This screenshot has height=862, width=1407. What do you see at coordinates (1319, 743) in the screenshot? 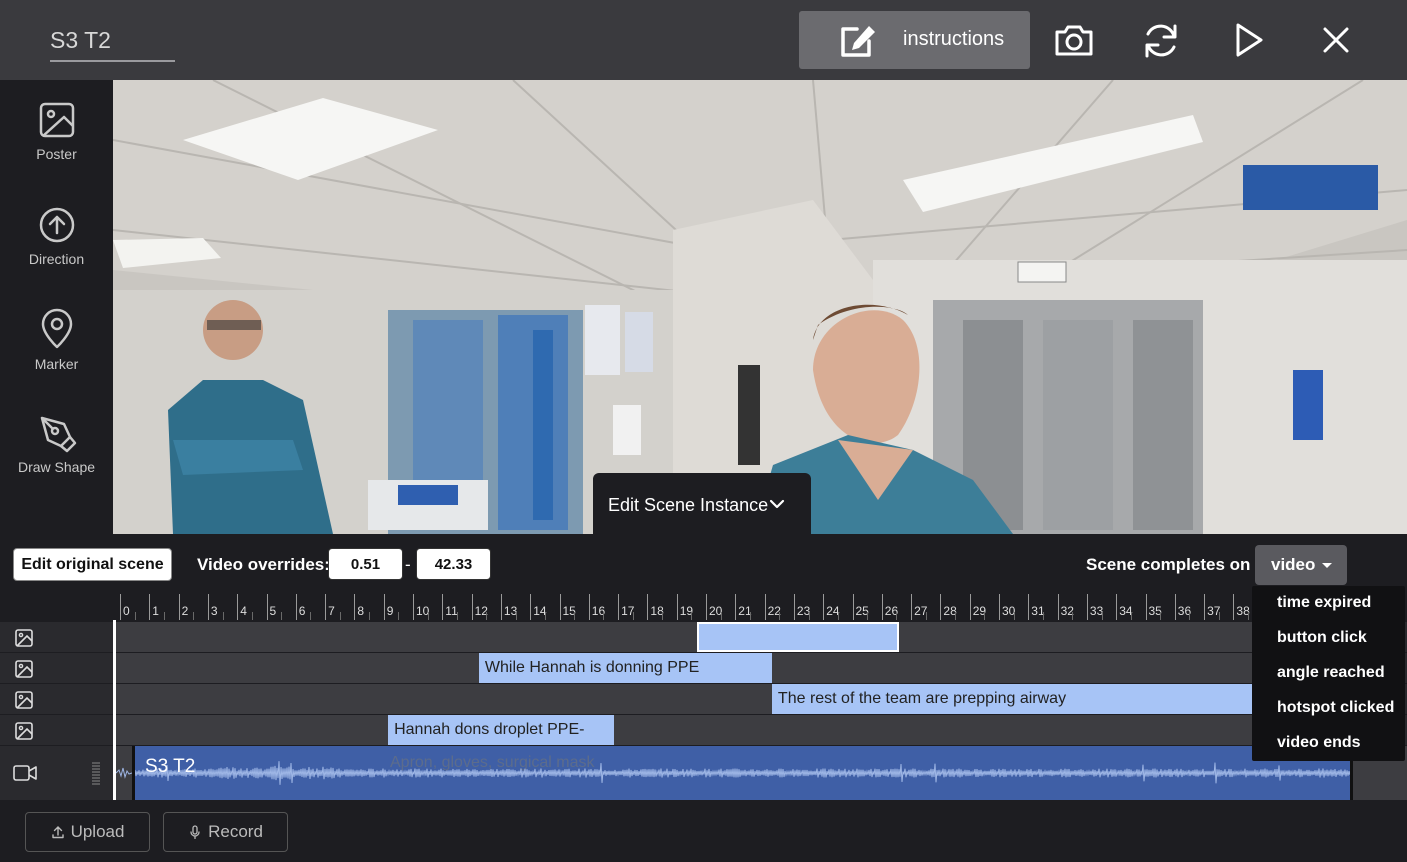
I see `option-video-ends: video ends` at bounding box center [1319, 743].